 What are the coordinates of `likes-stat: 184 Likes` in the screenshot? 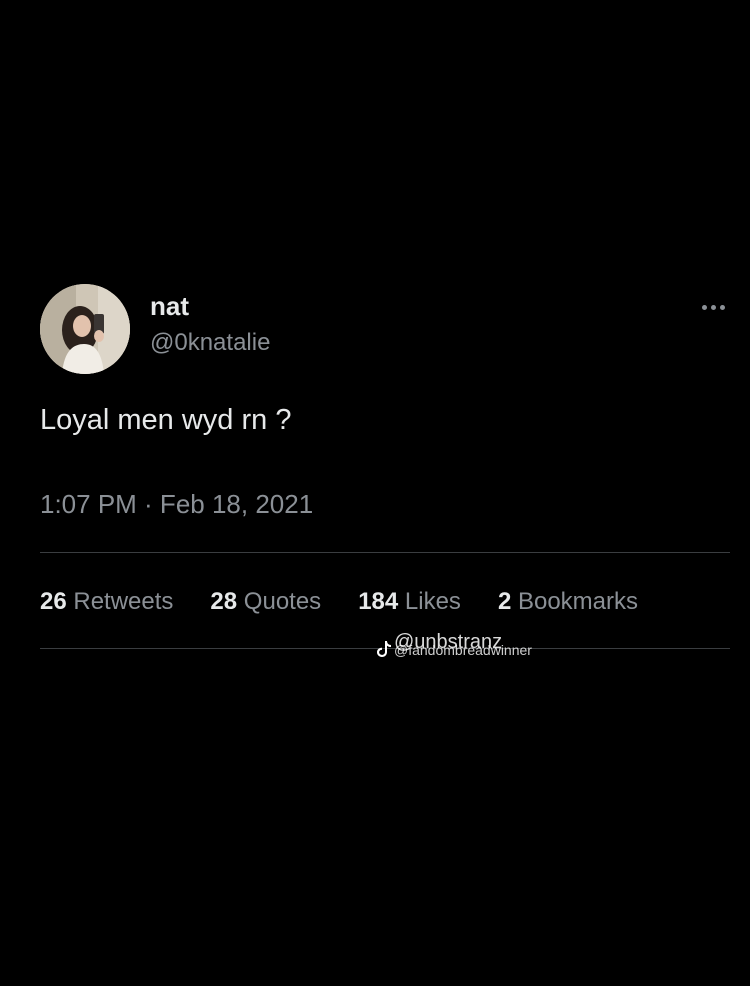 It's located at (409, 602).